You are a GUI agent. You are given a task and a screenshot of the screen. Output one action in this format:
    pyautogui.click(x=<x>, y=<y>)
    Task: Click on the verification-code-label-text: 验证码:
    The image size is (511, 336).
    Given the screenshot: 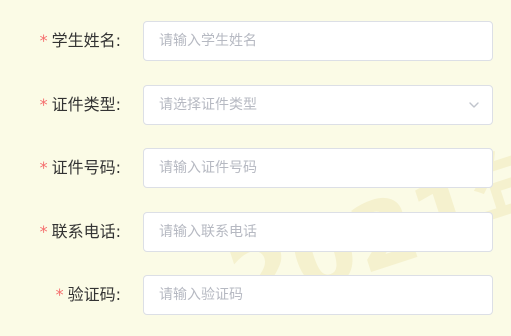 What is the action you would take?
    pyautogui.click(x=94, y=294)
    